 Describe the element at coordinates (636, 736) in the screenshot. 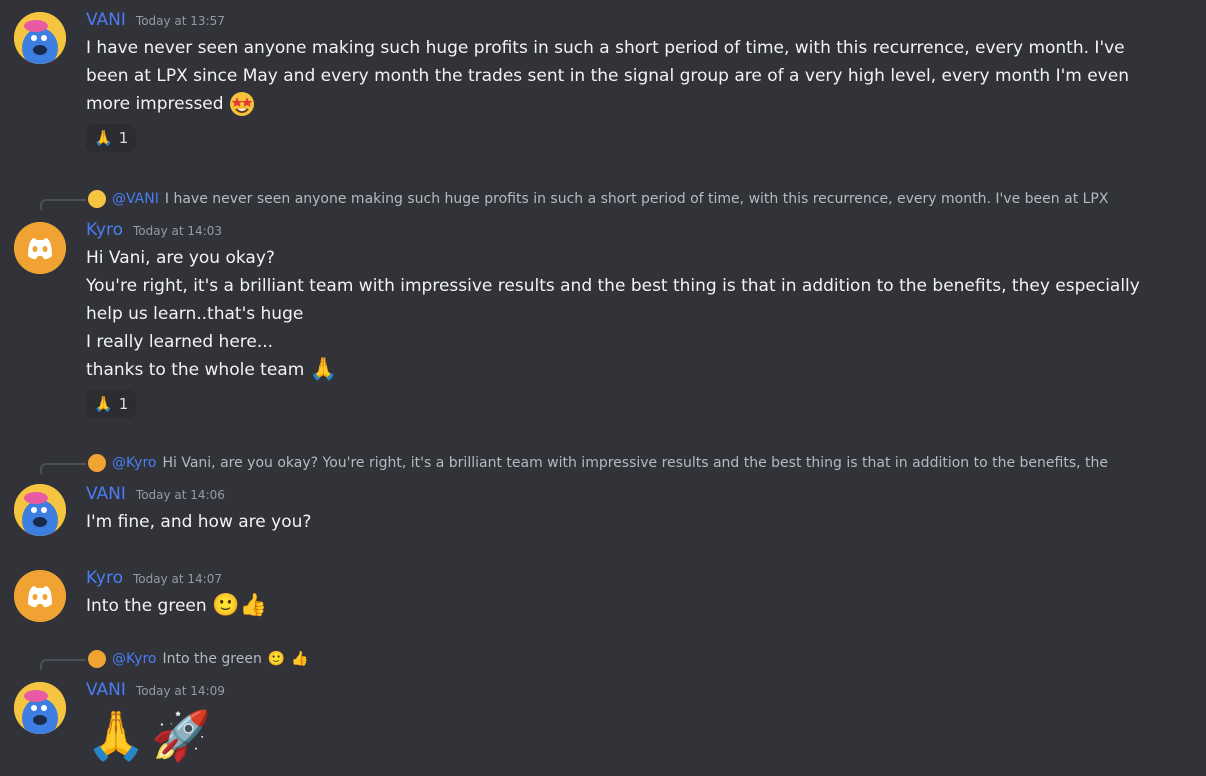

I see `message-text: 🙏 🚀` at that location.